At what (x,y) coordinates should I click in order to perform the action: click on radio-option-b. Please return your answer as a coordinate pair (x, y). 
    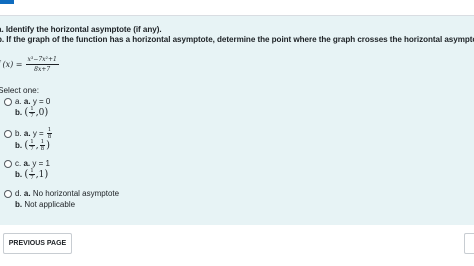
    Looking at the image, I should click on (8, 133).